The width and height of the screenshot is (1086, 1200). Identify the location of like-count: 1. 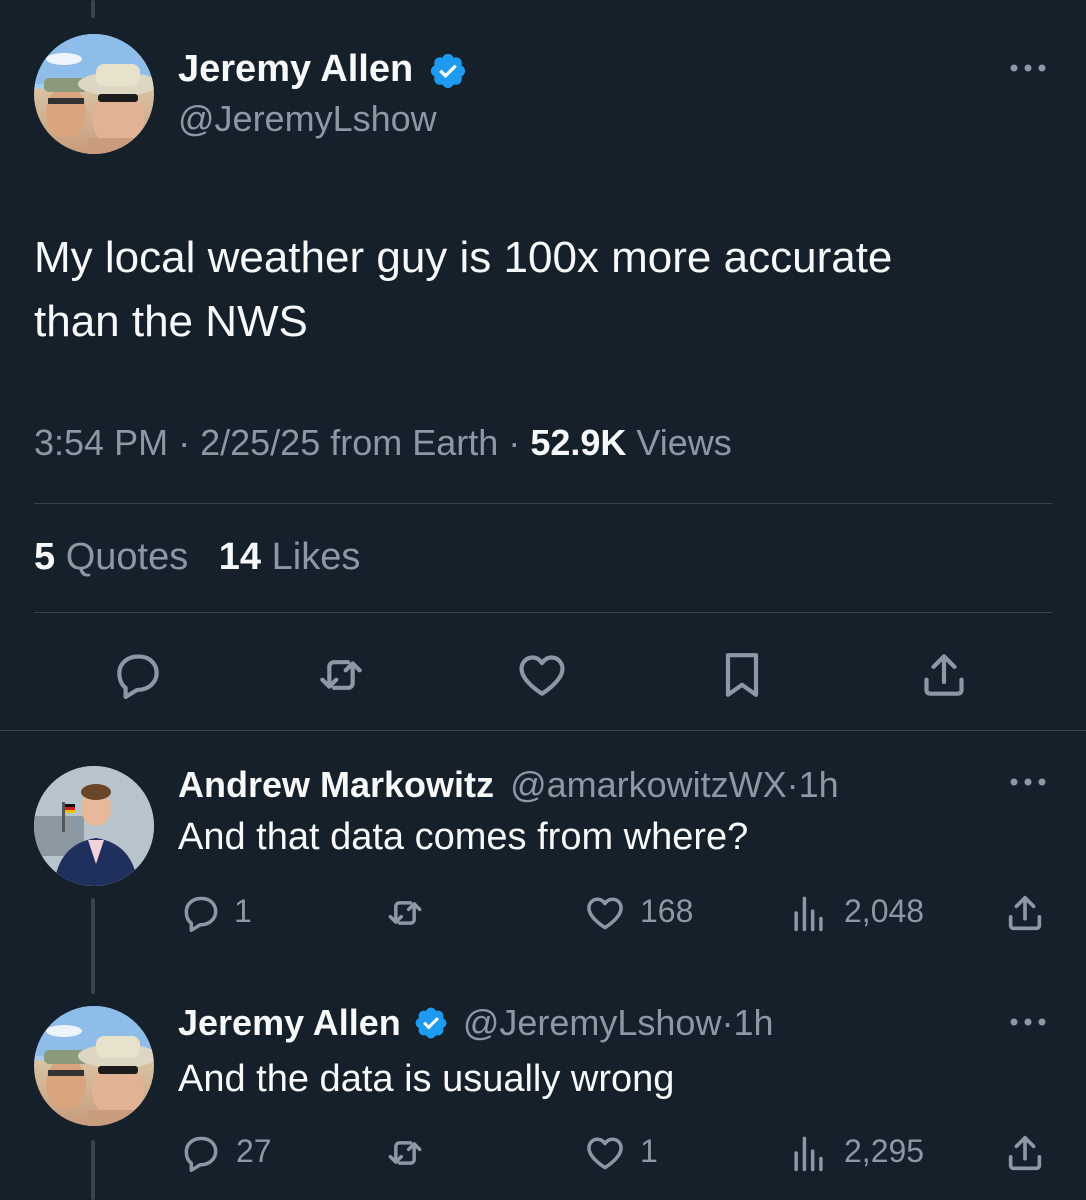
(649, 1151).